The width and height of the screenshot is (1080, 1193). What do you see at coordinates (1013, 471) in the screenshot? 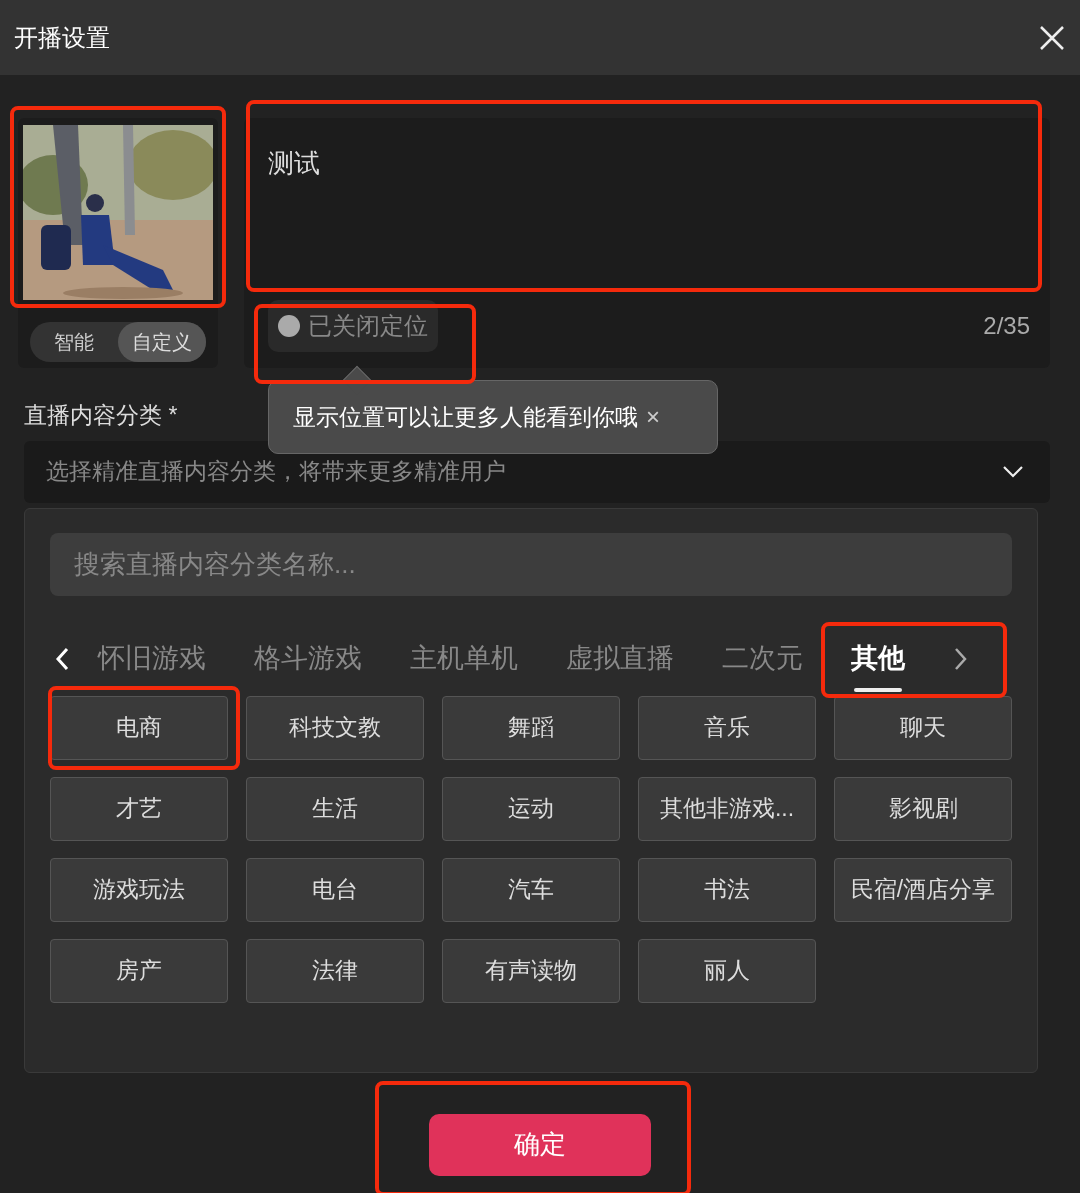
I see `chevron-down-icon` at bounding box center [1013, 471].